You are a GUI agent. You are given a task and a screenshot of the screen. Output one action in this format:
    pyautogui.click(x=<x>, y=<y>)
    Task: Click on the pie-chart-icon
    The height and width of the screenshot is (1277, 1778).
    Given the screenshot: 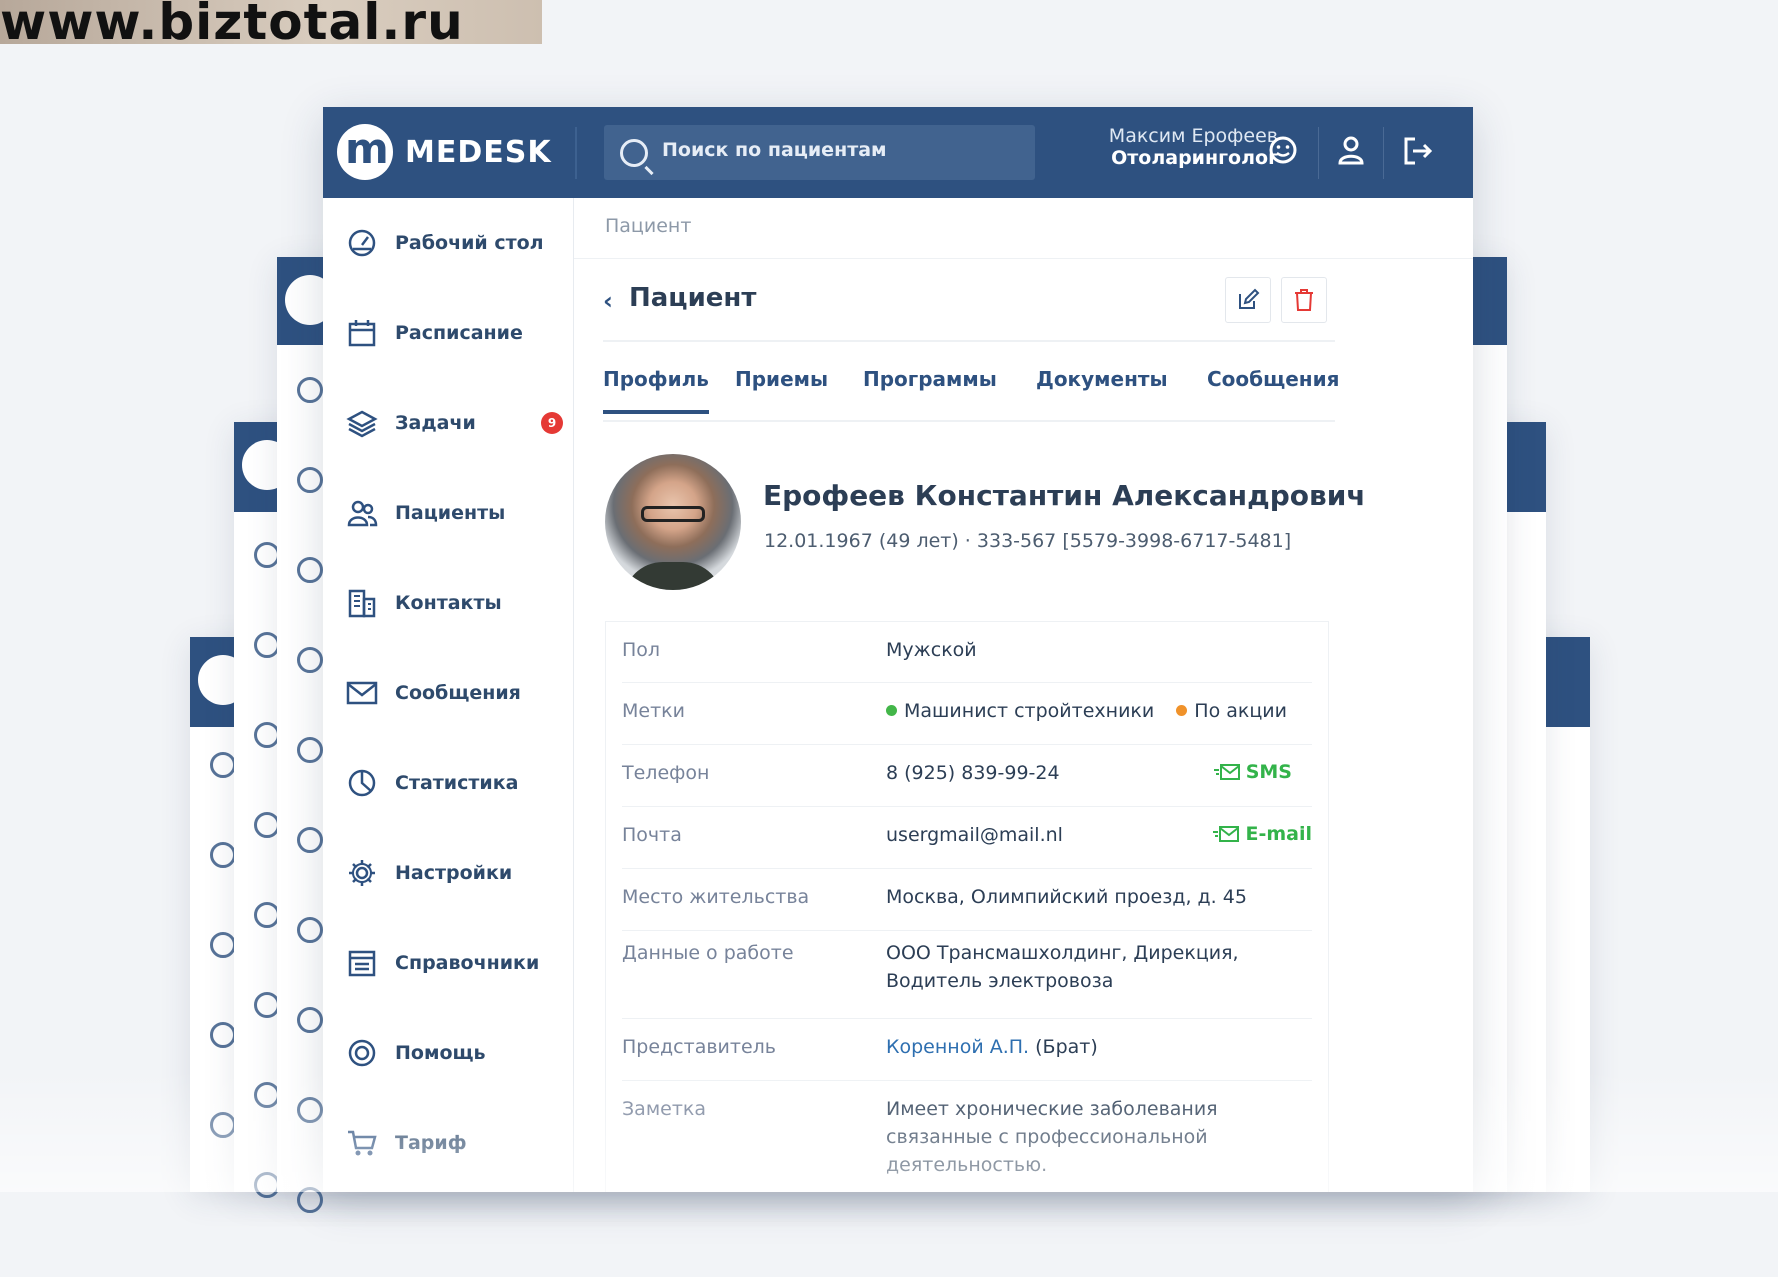 What is the action you would take?
    pyautogui.click(x=362, y=783)
    